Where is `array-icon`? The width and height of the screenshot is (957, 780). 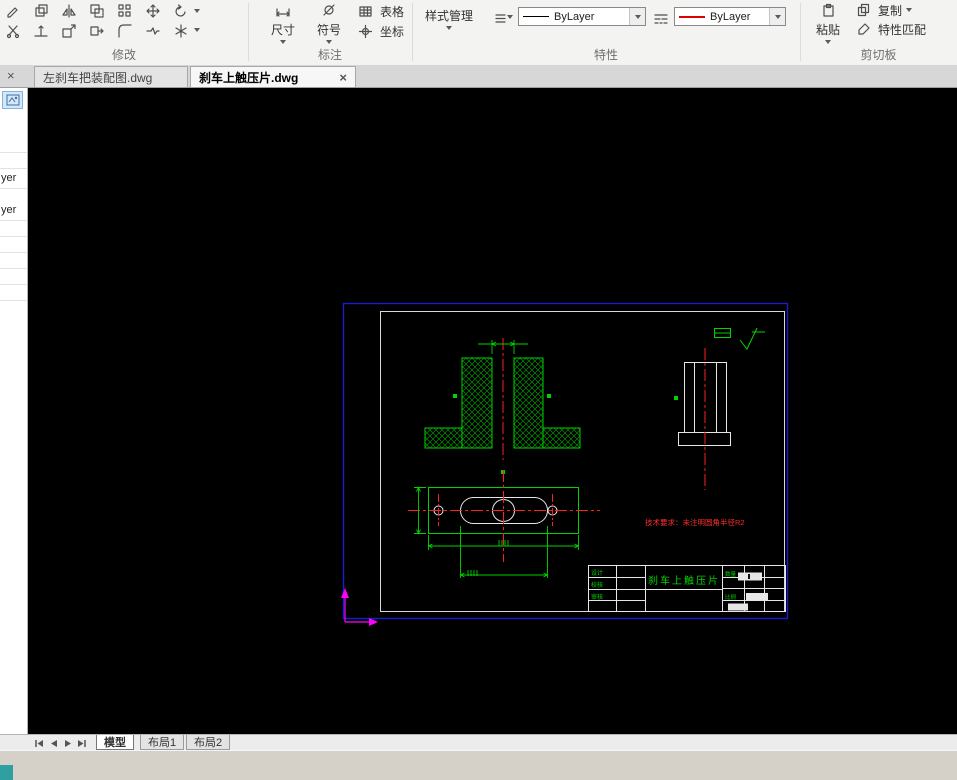 array-icon is located at coordinates (125, 11).